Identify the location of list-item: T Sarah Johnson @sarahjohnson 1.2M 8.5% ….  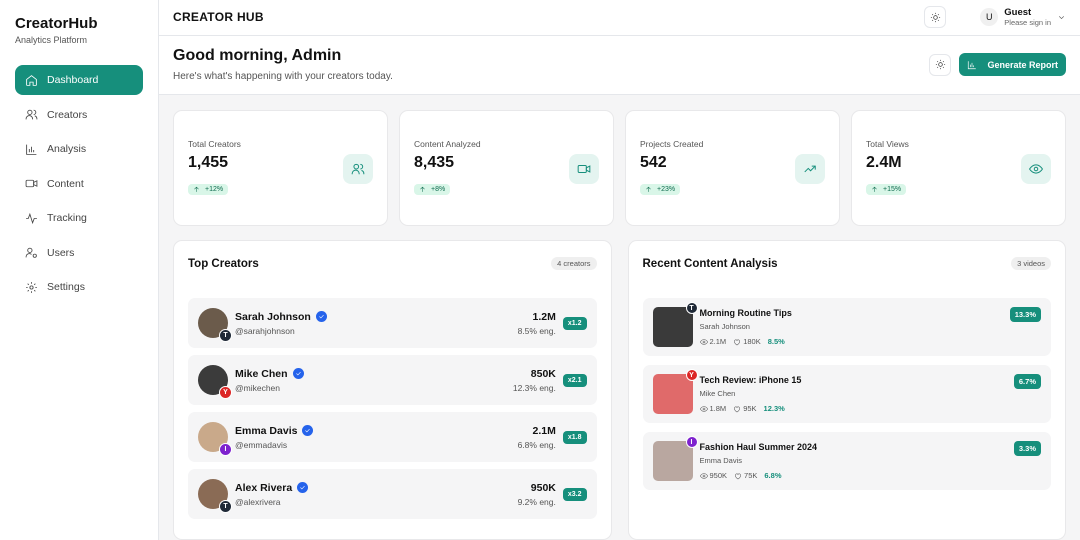
(392, 323).